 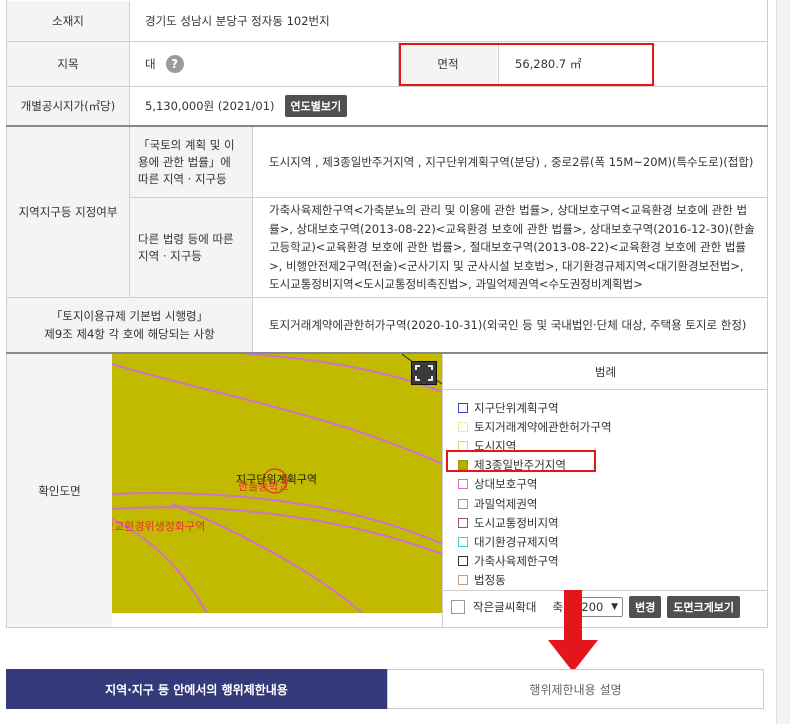 What do you see at coordinates (543, 426) in the screenshot?
I see `legend-label: 토지거래계약에관한허가구역` at bounding box center [543, 426].